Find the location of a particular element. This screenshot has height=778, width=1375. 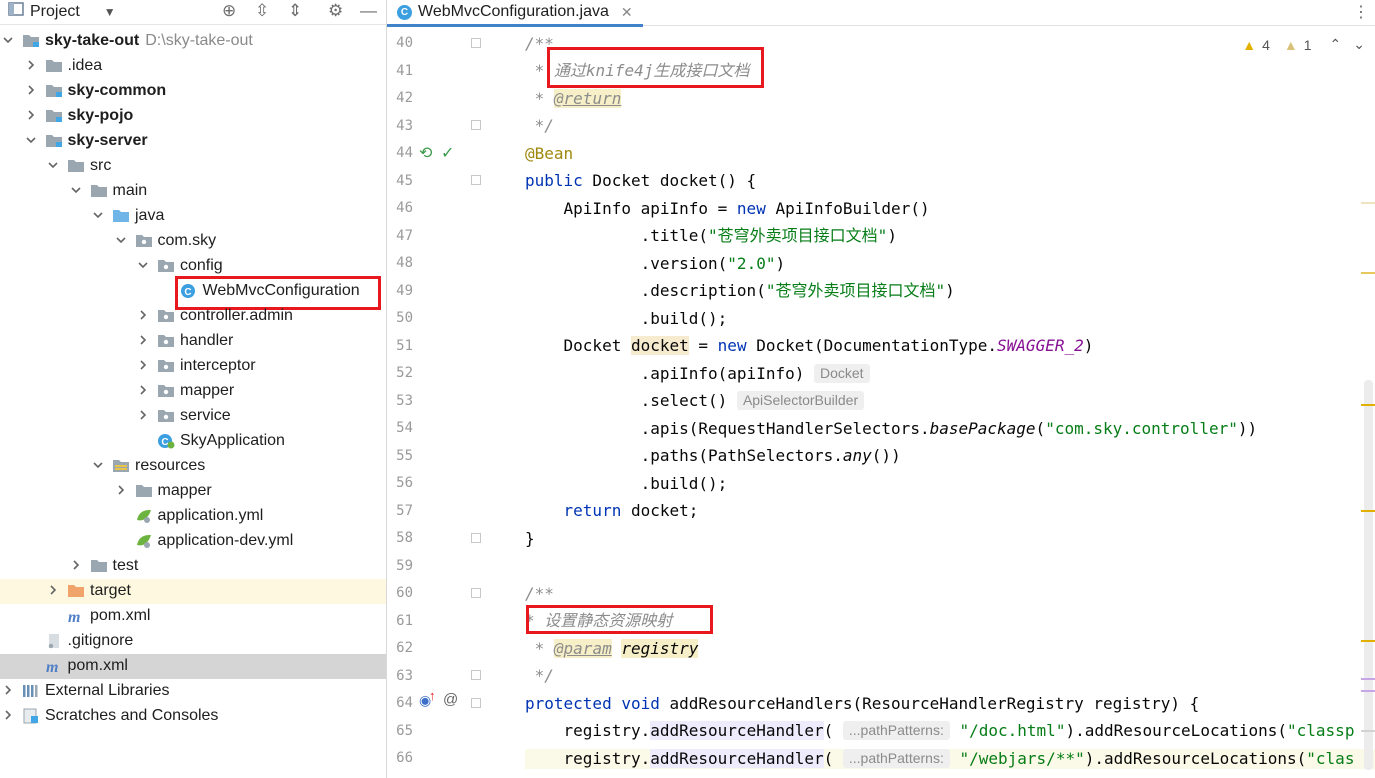

code-line-40: /** is located at coordinates (539, 43).